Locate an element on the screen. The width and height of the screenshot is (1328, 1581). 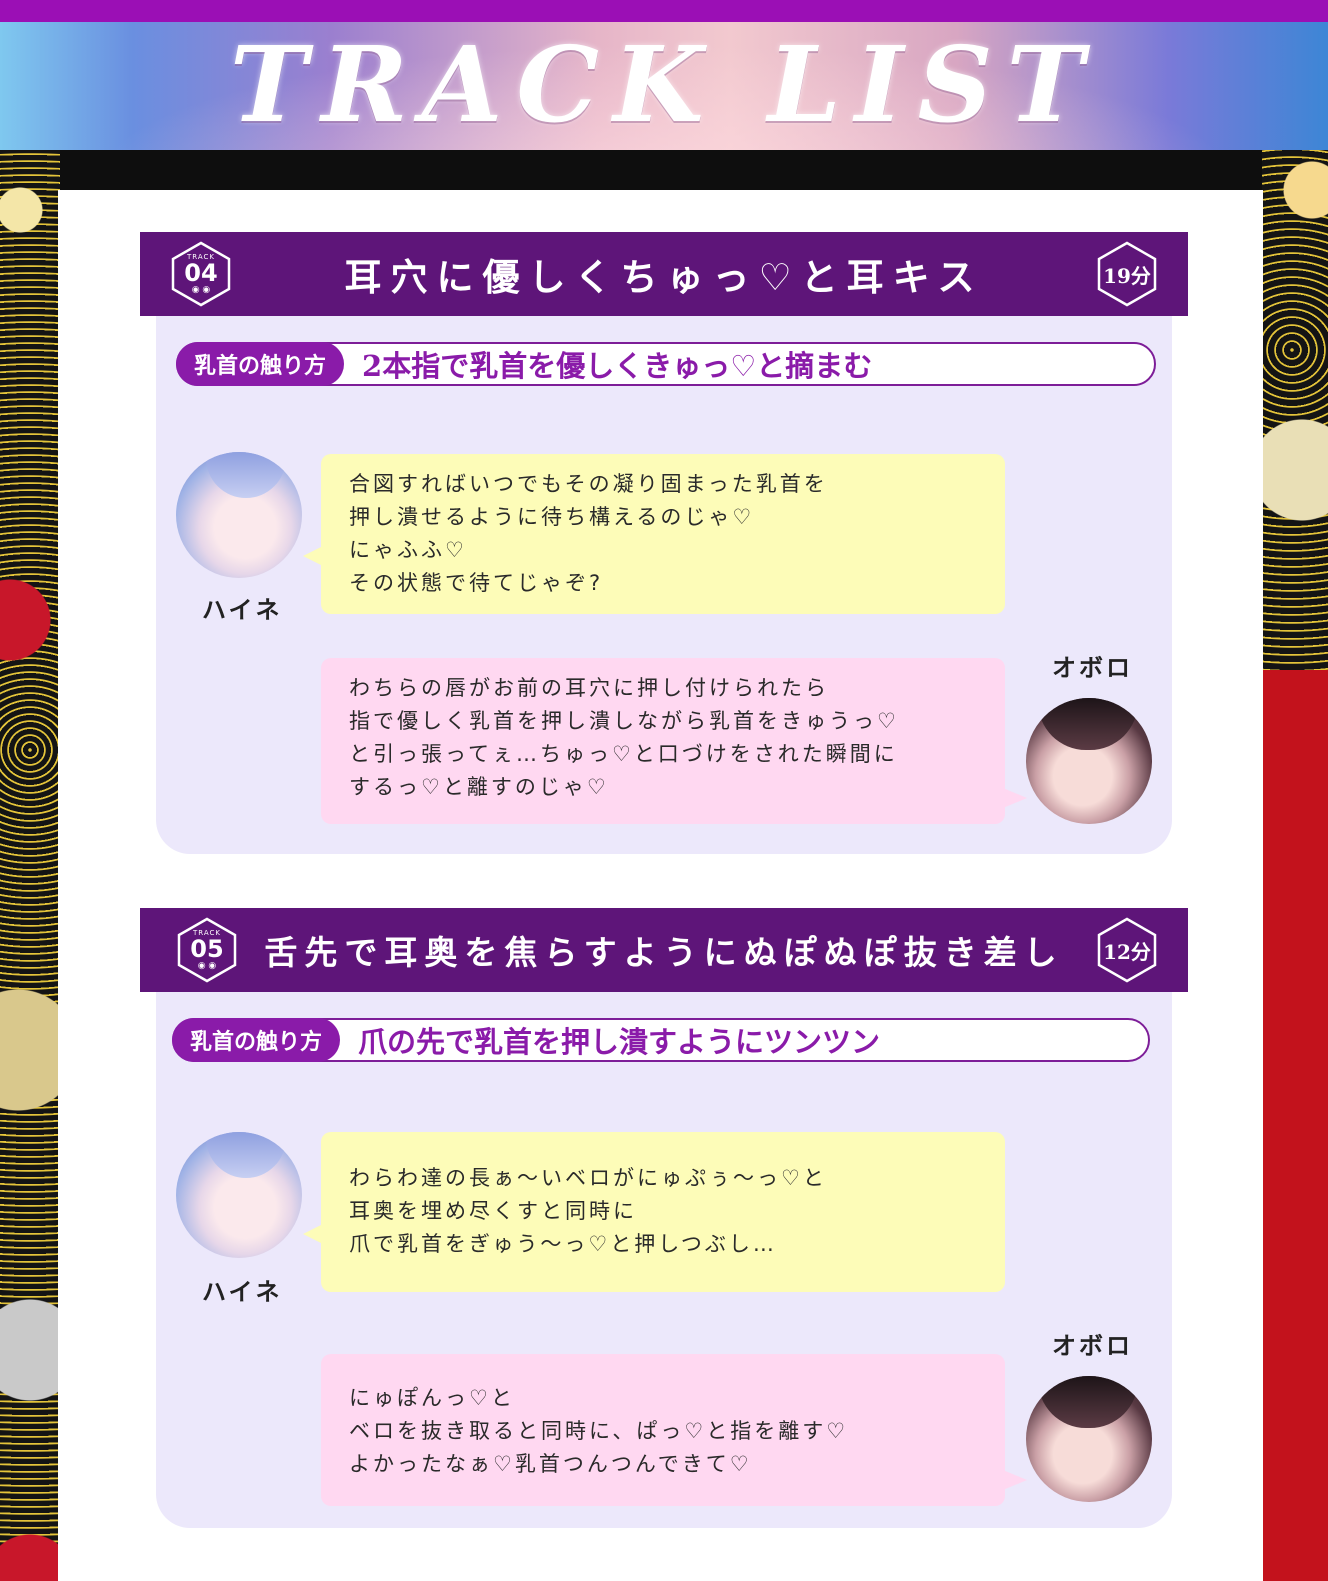
track-number-badge: TRACK 05 ◉ ◉ is located at coordinates (207, 950).